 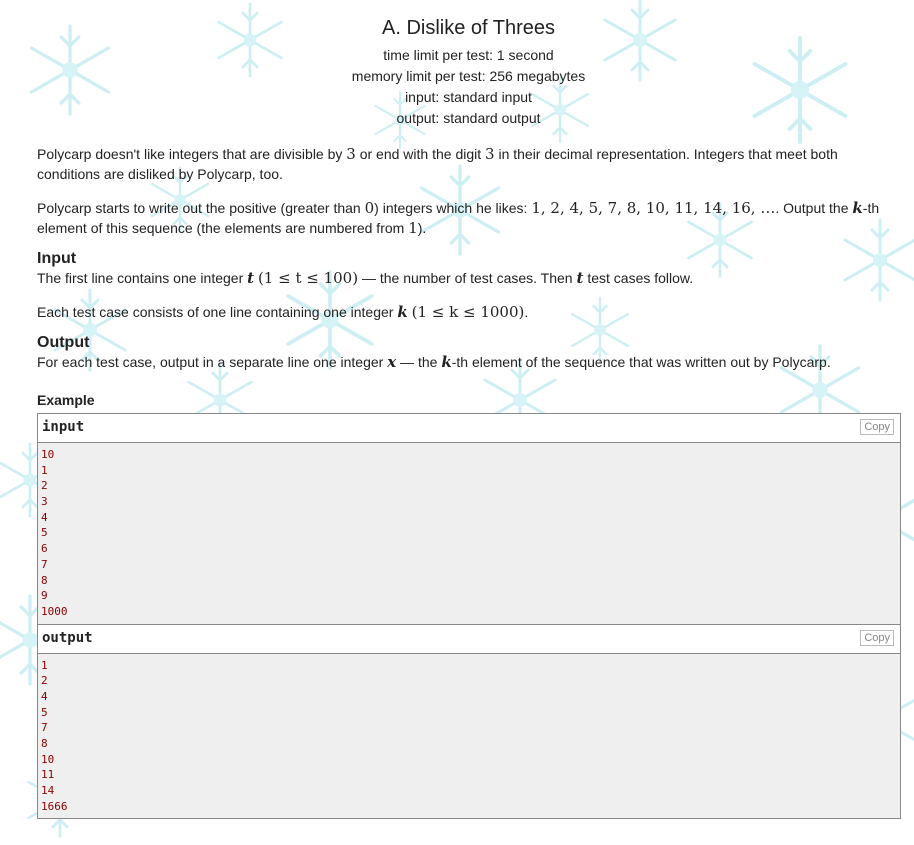 What do you see at coordinates (468, 55) in the screenshot?
I see `time-limit: time limit per test: 1 second` at bounding box center [468, 55].